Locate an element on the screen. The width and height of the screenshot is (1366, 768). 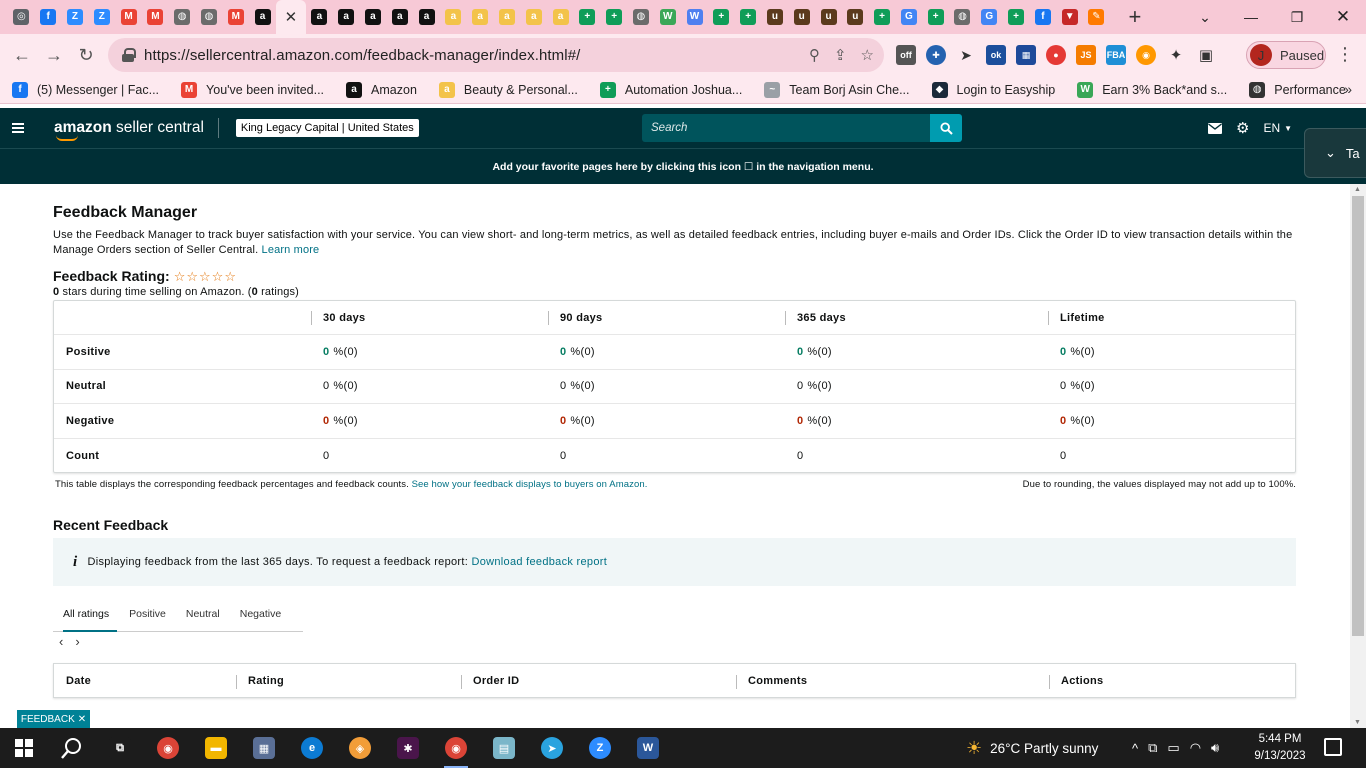
browser-tab: ✕ is located at coordinates (290, 17).